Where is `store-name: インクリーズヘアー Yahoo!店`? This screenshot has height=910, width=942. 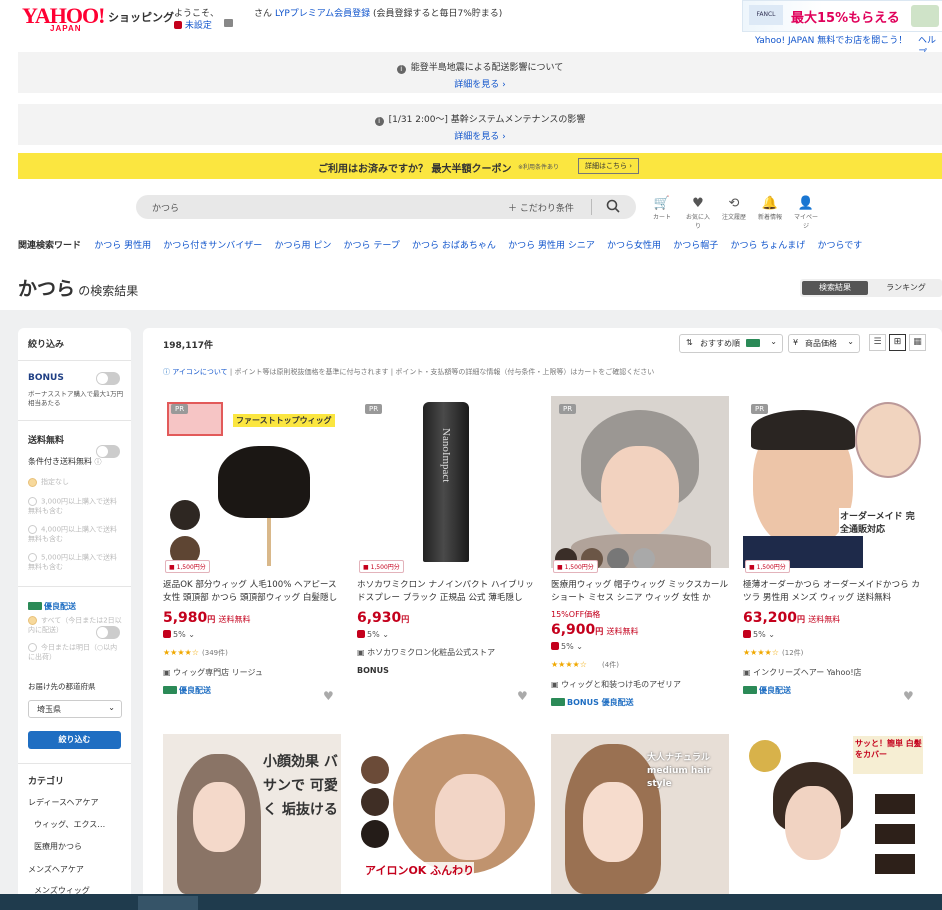
store-name: インクリーズヘアー Yahoo!店 is located at coordinates (802, 672).